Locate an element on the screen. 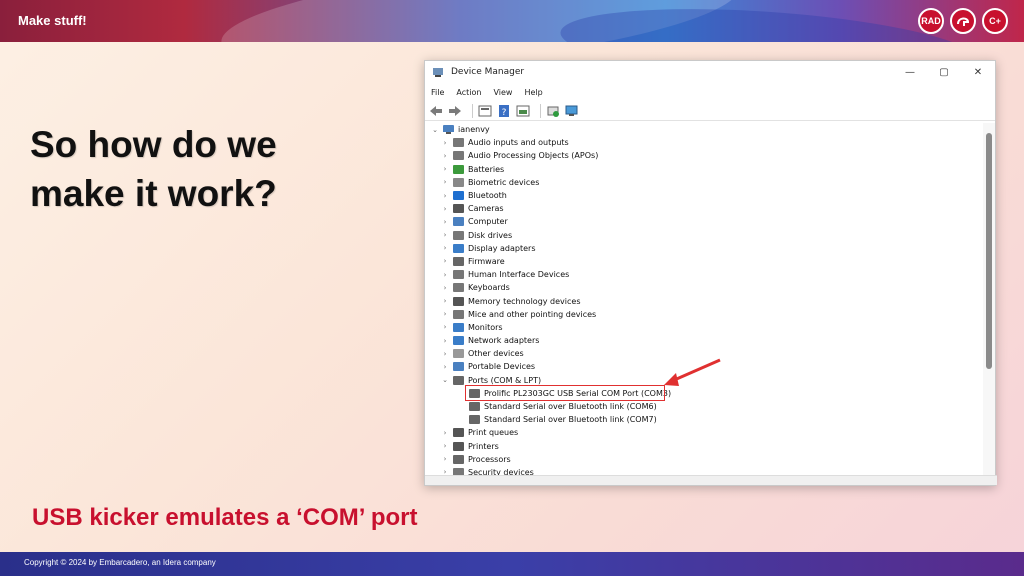 The height and width of the screenshot is (576, 1024). tree-category-item: › Computer is located at coordinates (705, 221).